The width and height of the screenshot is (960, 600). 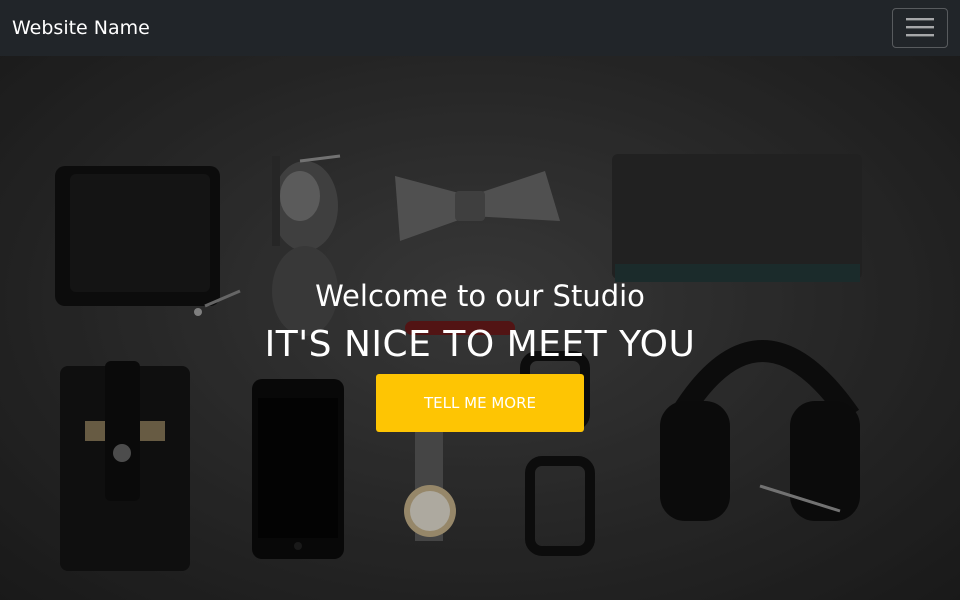 I want to click on tell-me-more-button: TELL ME MORE, so click(x=480, y=403).